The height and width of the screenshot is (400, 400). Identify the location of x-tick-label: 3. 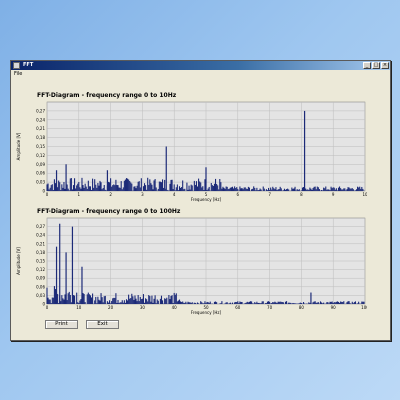
(142, 194).